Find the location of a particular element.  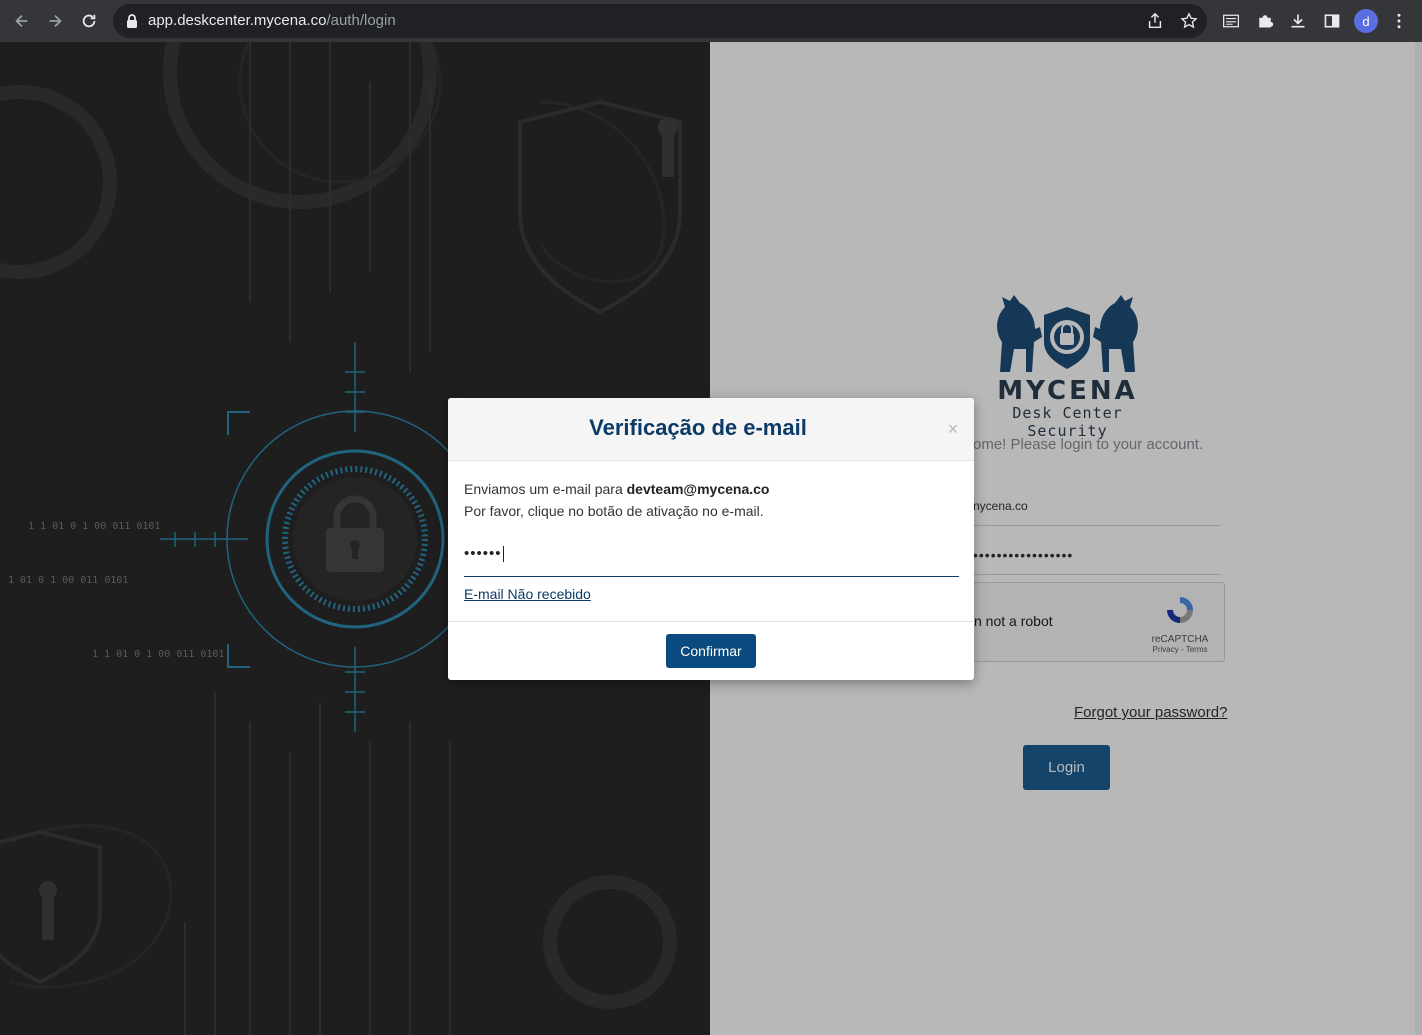

verification-code-input: •••••• is located at coordinates (711, 559).